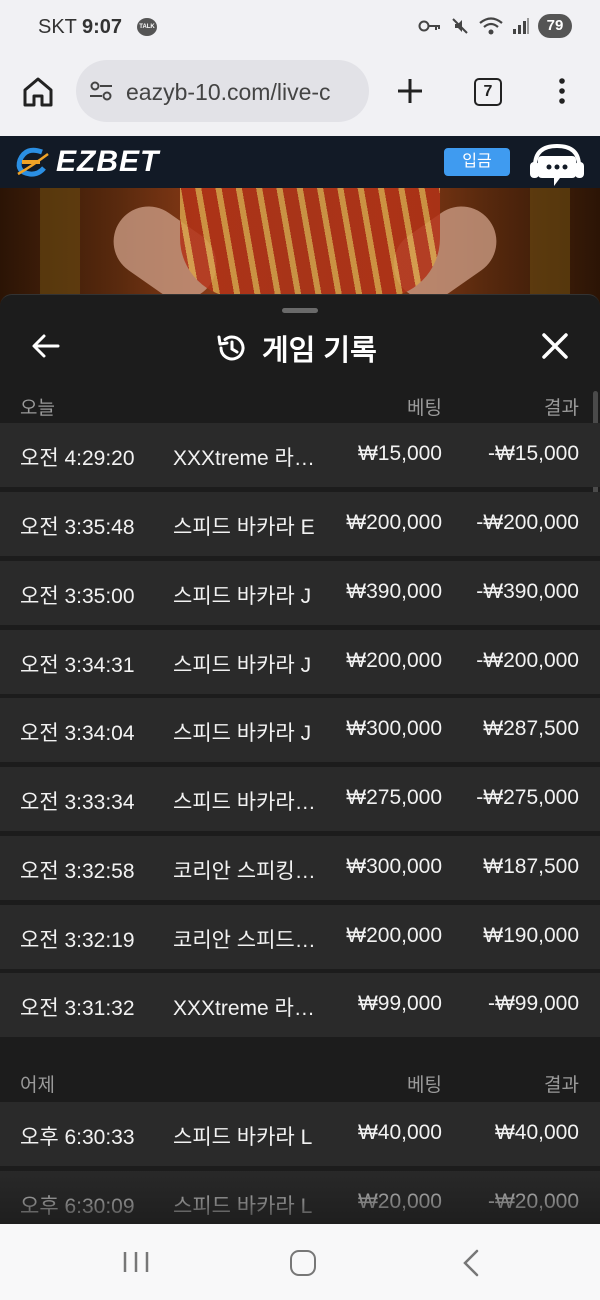  What do you see at coordinates (555, 346) in the screenshot?
I see `close-icon` at bounding box center [555, 346].